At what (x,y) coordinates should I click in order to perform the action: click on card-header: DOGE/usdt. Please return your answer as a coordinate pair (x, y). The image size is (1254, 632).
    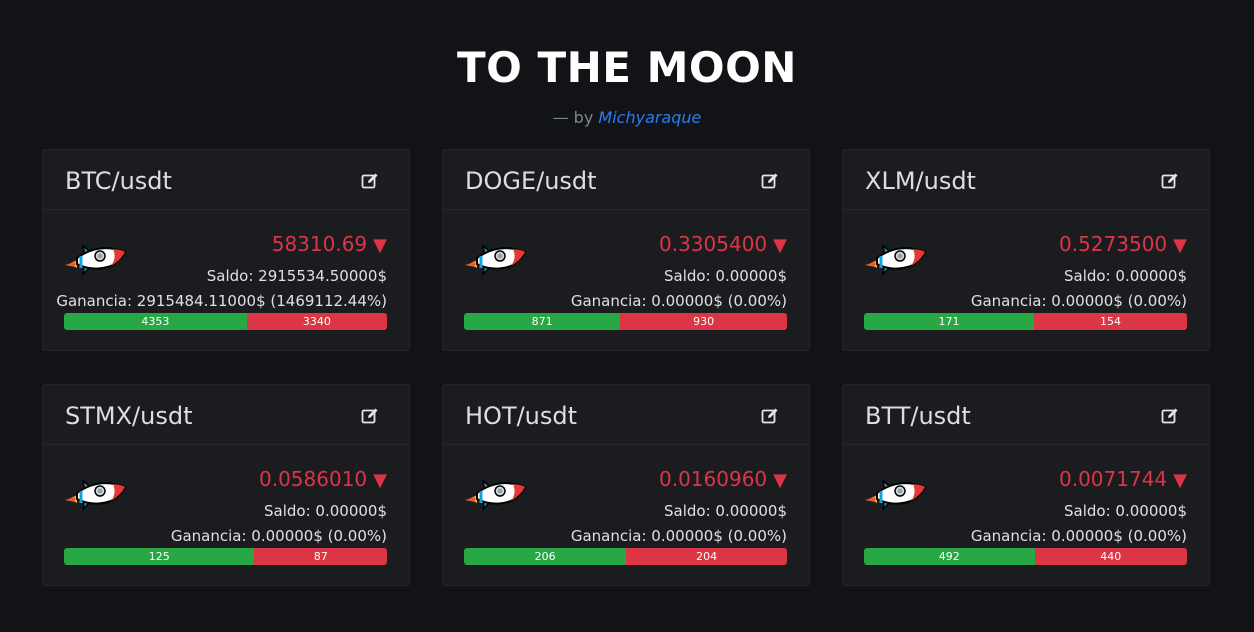
    Looking at the image, I should click on (626, 180).